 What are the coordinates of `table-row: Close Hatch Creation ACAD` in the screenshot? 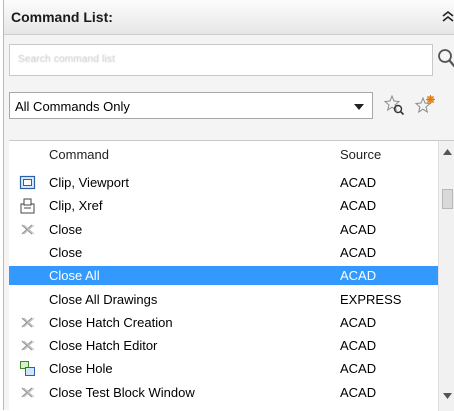 It's located at (223, 322).